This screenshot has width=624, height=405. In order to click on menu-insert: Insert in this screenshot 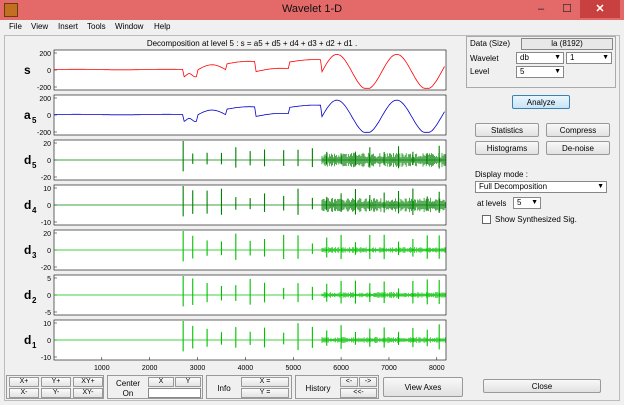, I will do `click(68, 26)`.